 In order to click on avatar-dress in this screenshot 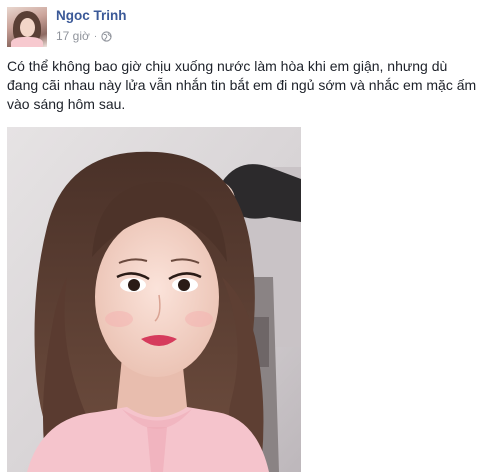, I will do `click(27, 42)`.